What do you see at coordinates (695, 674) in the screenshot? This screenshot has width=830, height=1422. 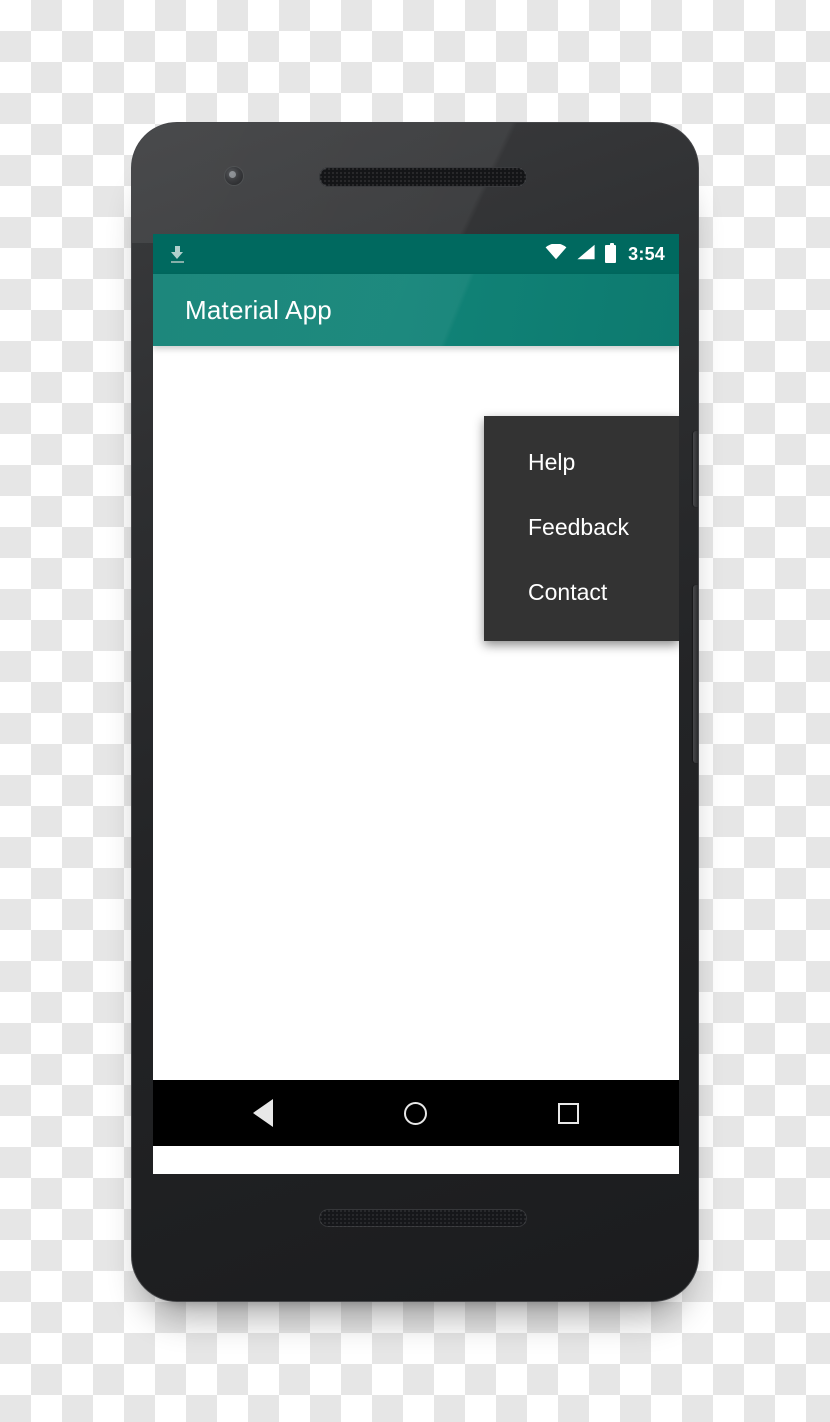 I see `volume-rocker-button` at bounding box center [695, 674].